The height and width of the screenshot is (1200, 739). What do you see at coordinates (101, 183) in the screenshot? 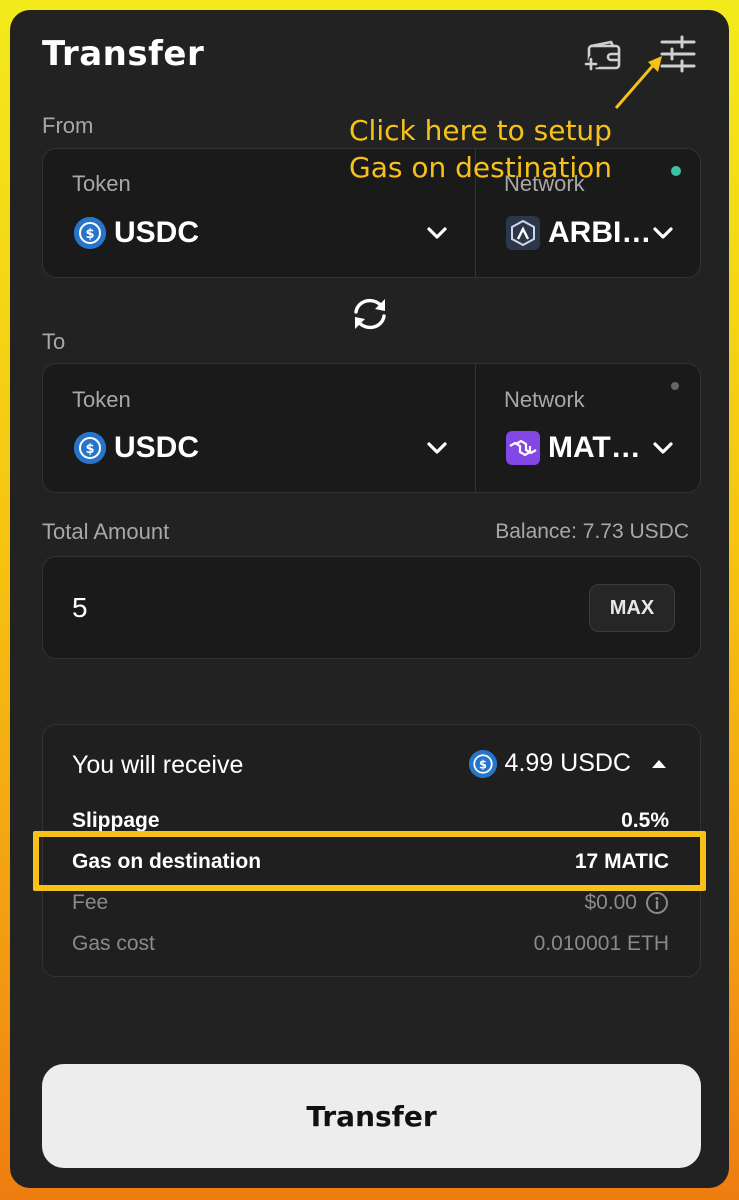
I see `from-token-label: Token` at bounding box center [101, 183].